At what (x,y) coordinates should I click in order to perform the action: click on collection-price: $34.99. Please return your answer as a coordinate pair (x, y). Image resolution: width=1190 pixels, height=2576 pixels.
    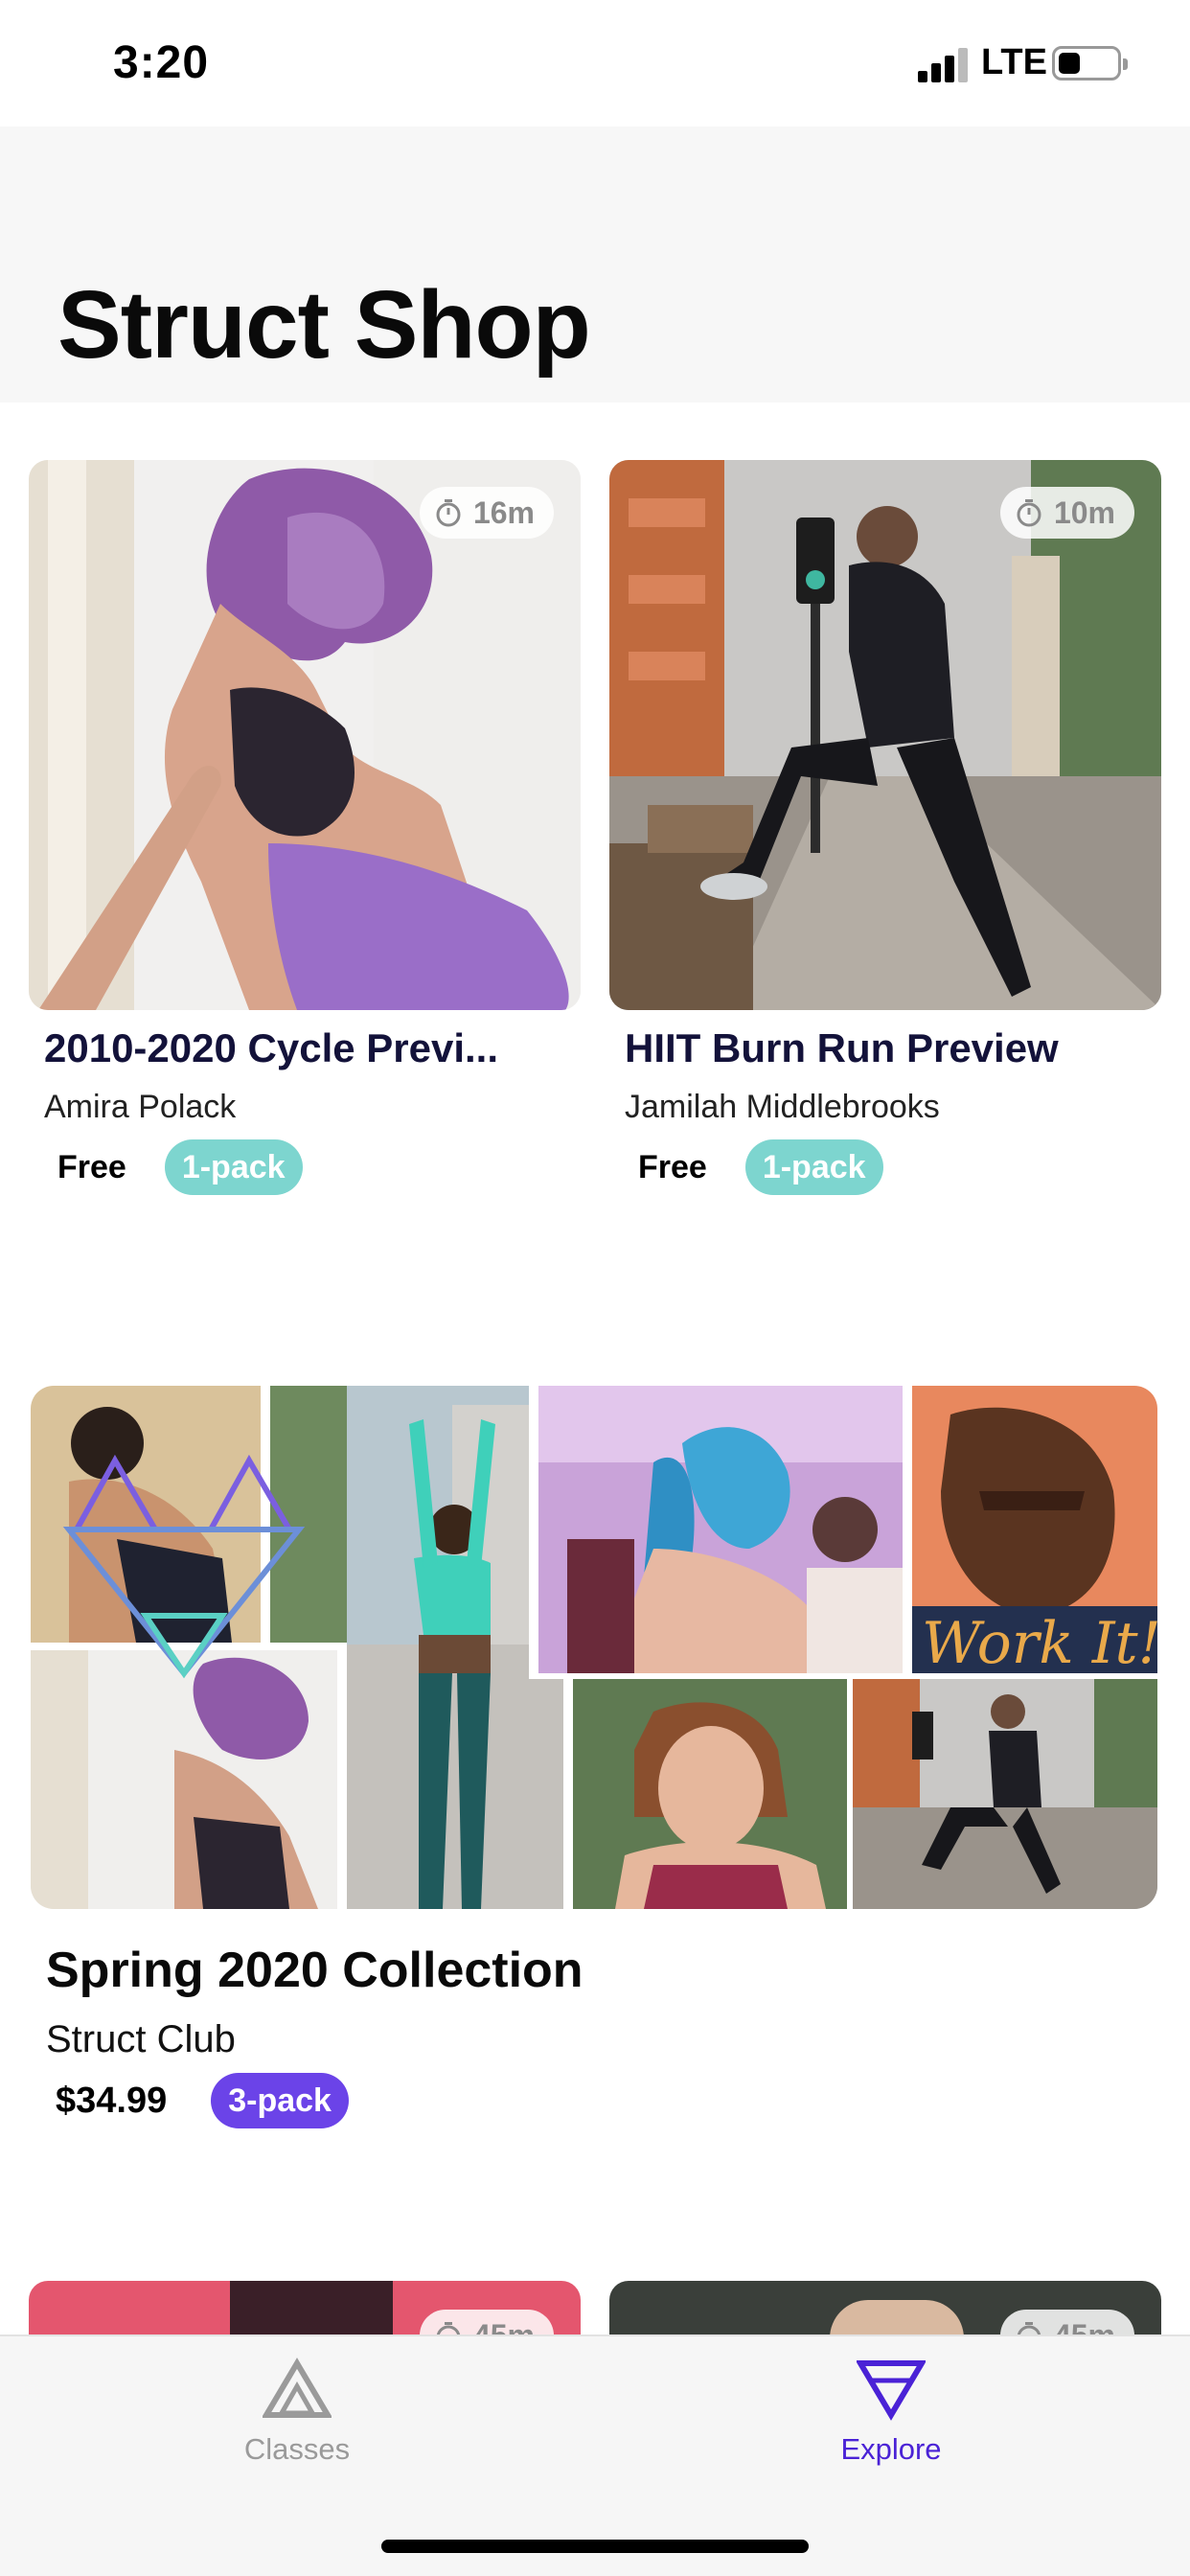
    Looking at the image, I should click on (112, 2100).